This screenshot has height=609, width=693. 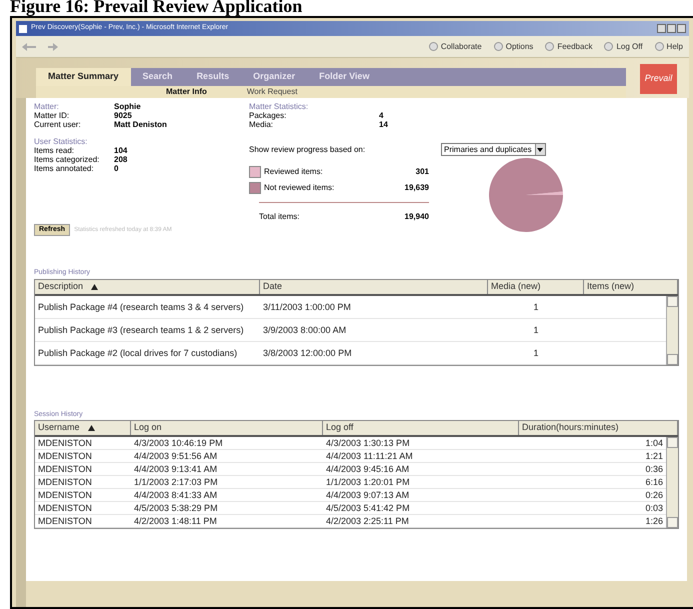 I want to click on field-value: 0, so click(x=116, y=168).